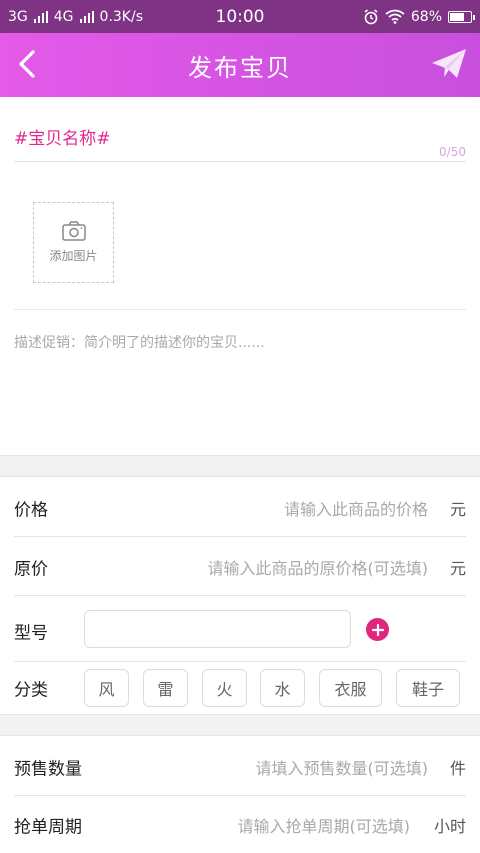  I want to click on grab-period-label: 抢单周期, so click(48, 827).